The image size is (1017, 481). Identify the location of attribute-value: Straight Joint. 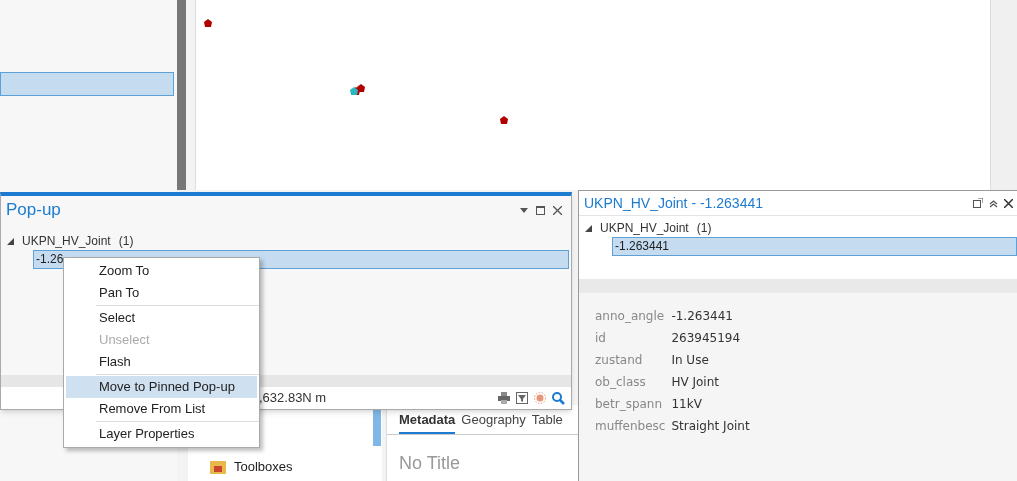
(711, 426).